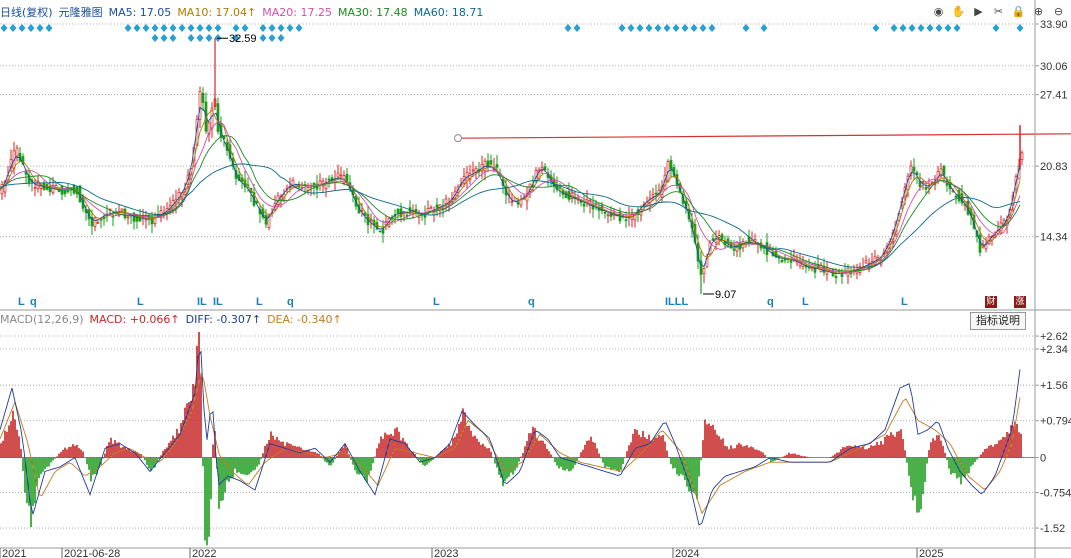 Image resolution: width=1071 pixels, height=558 pixels. What do you see at coordinates (80, 12) in the screenshot?
I see `legend-stock-name: 元隆雅图` at bounding box center [80, 12].